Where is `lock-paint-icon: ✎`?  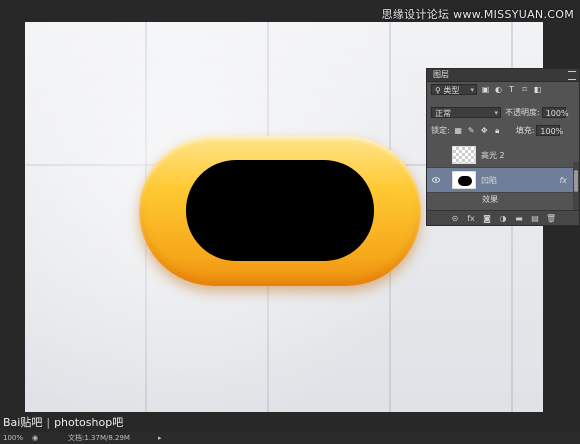 lock-paint-icon: ✎ is located at coordinates (471, 130).